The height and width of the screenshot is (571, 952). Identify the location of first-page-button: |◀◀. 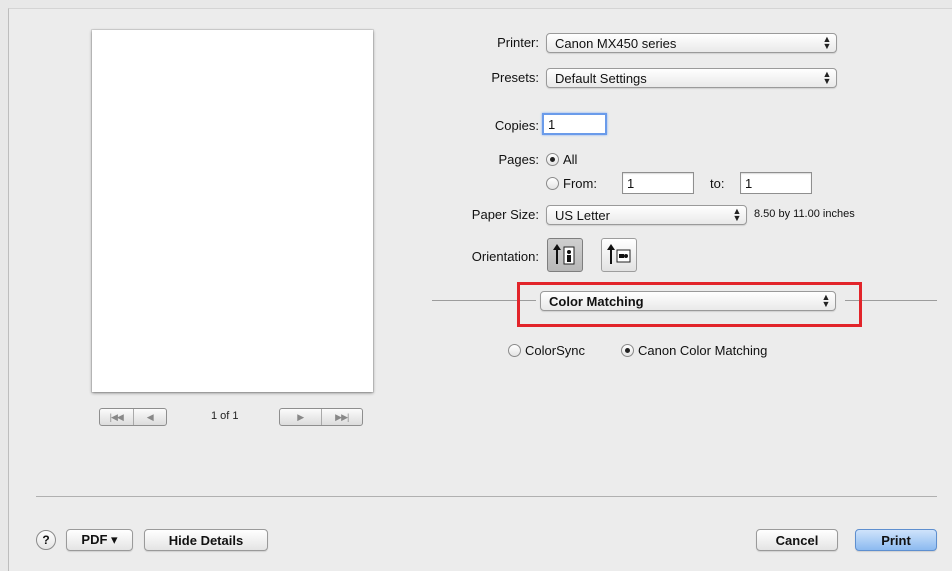
(116, 417).